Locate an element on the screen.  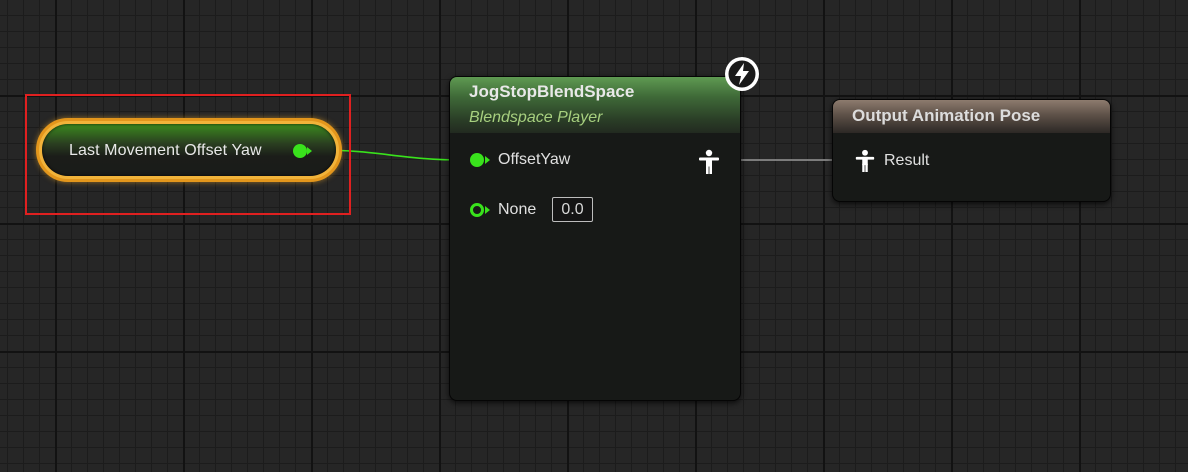
output-node-header: Output Animation Pose is located at coordinates (971, 116).